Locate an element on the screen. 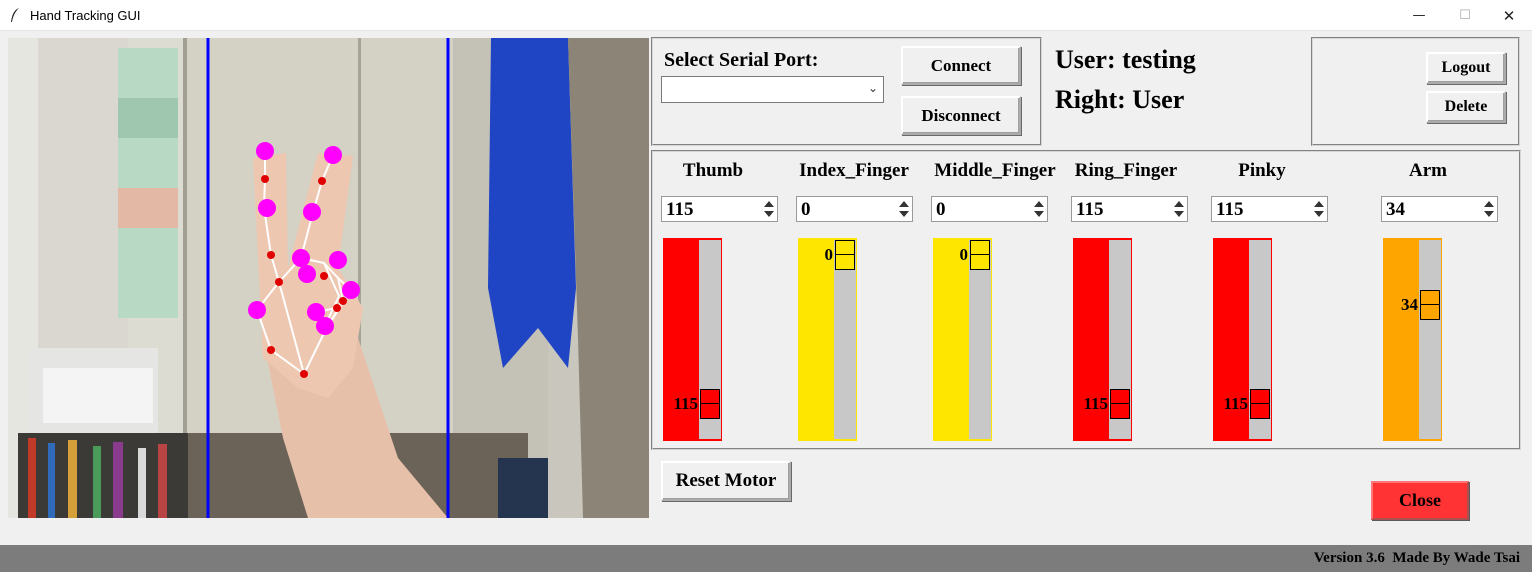 This screenshot has width=1532, height=572. arm-spinbox-value: 34 is located at coordinates (1395, 209).